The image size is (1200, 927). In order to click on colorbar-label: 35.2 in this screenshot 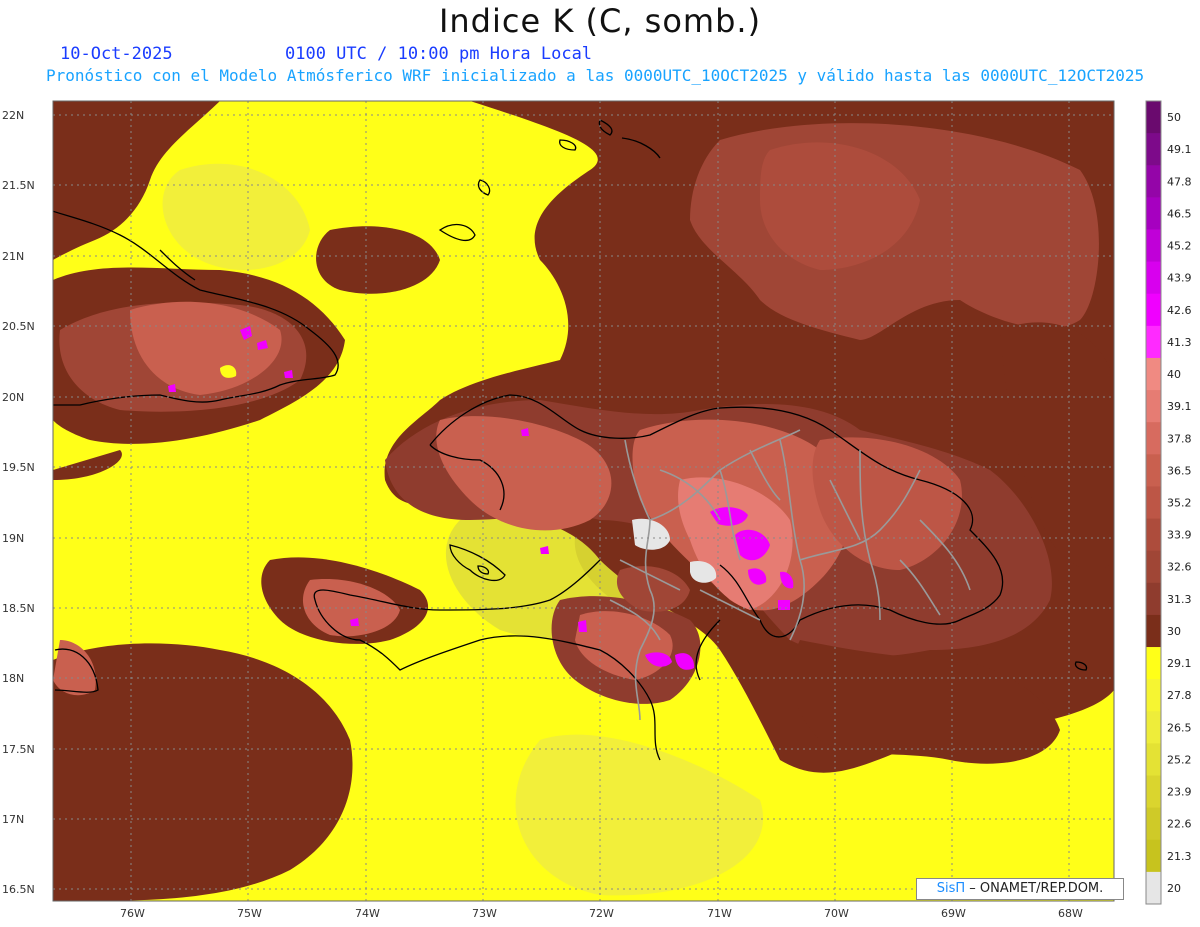, I will do `click(1179, 503)`.